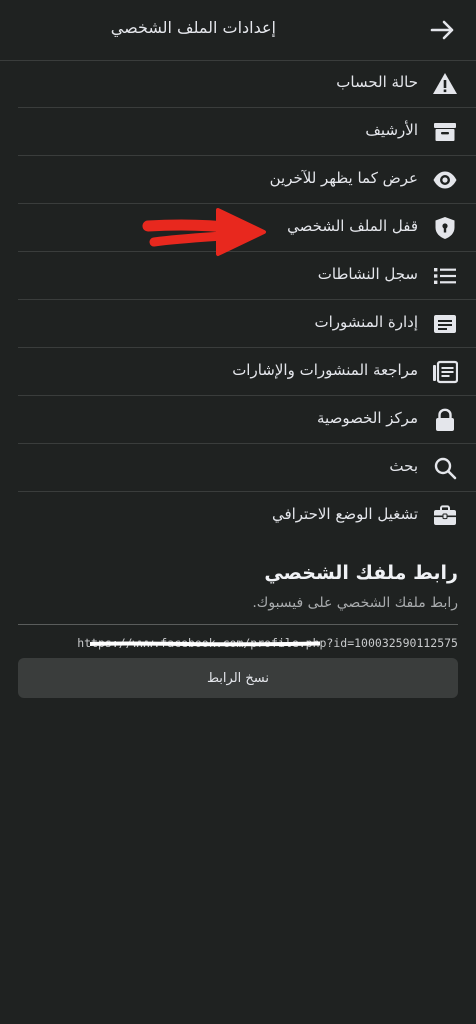 This screenshot has width=476, height=1024. Describe the element at coordinates (377, 82) in the screenshot. I see `menu-item-label: حالة الحساب` at that location.